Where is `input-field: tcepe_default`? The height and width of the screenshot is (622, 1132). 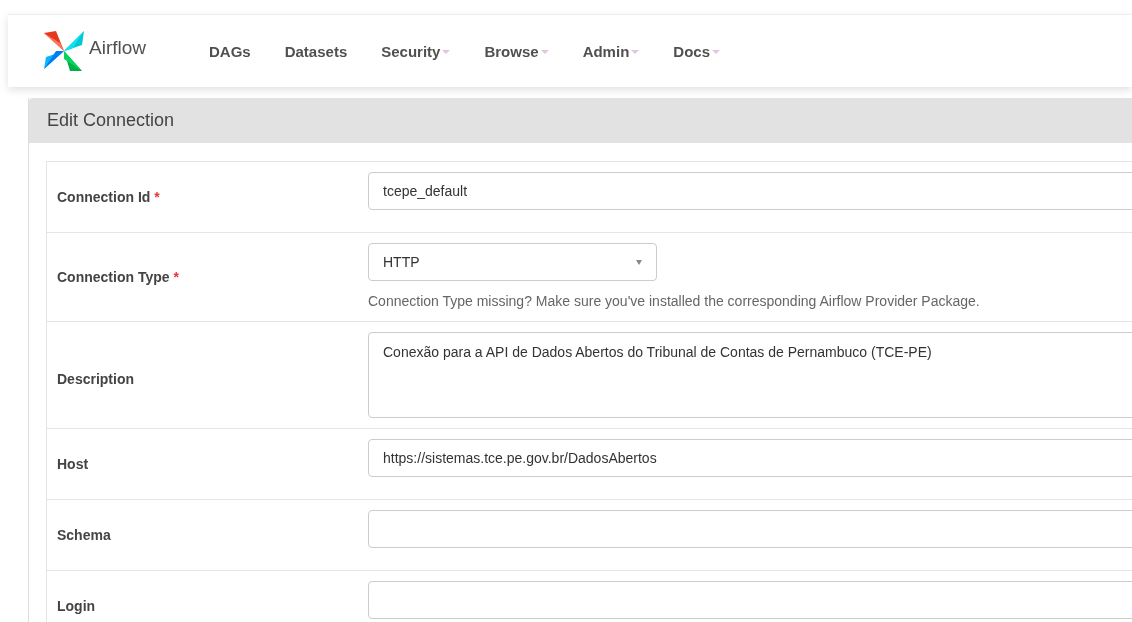
input-field: tcepe_default is located at coordinates (750, 191).